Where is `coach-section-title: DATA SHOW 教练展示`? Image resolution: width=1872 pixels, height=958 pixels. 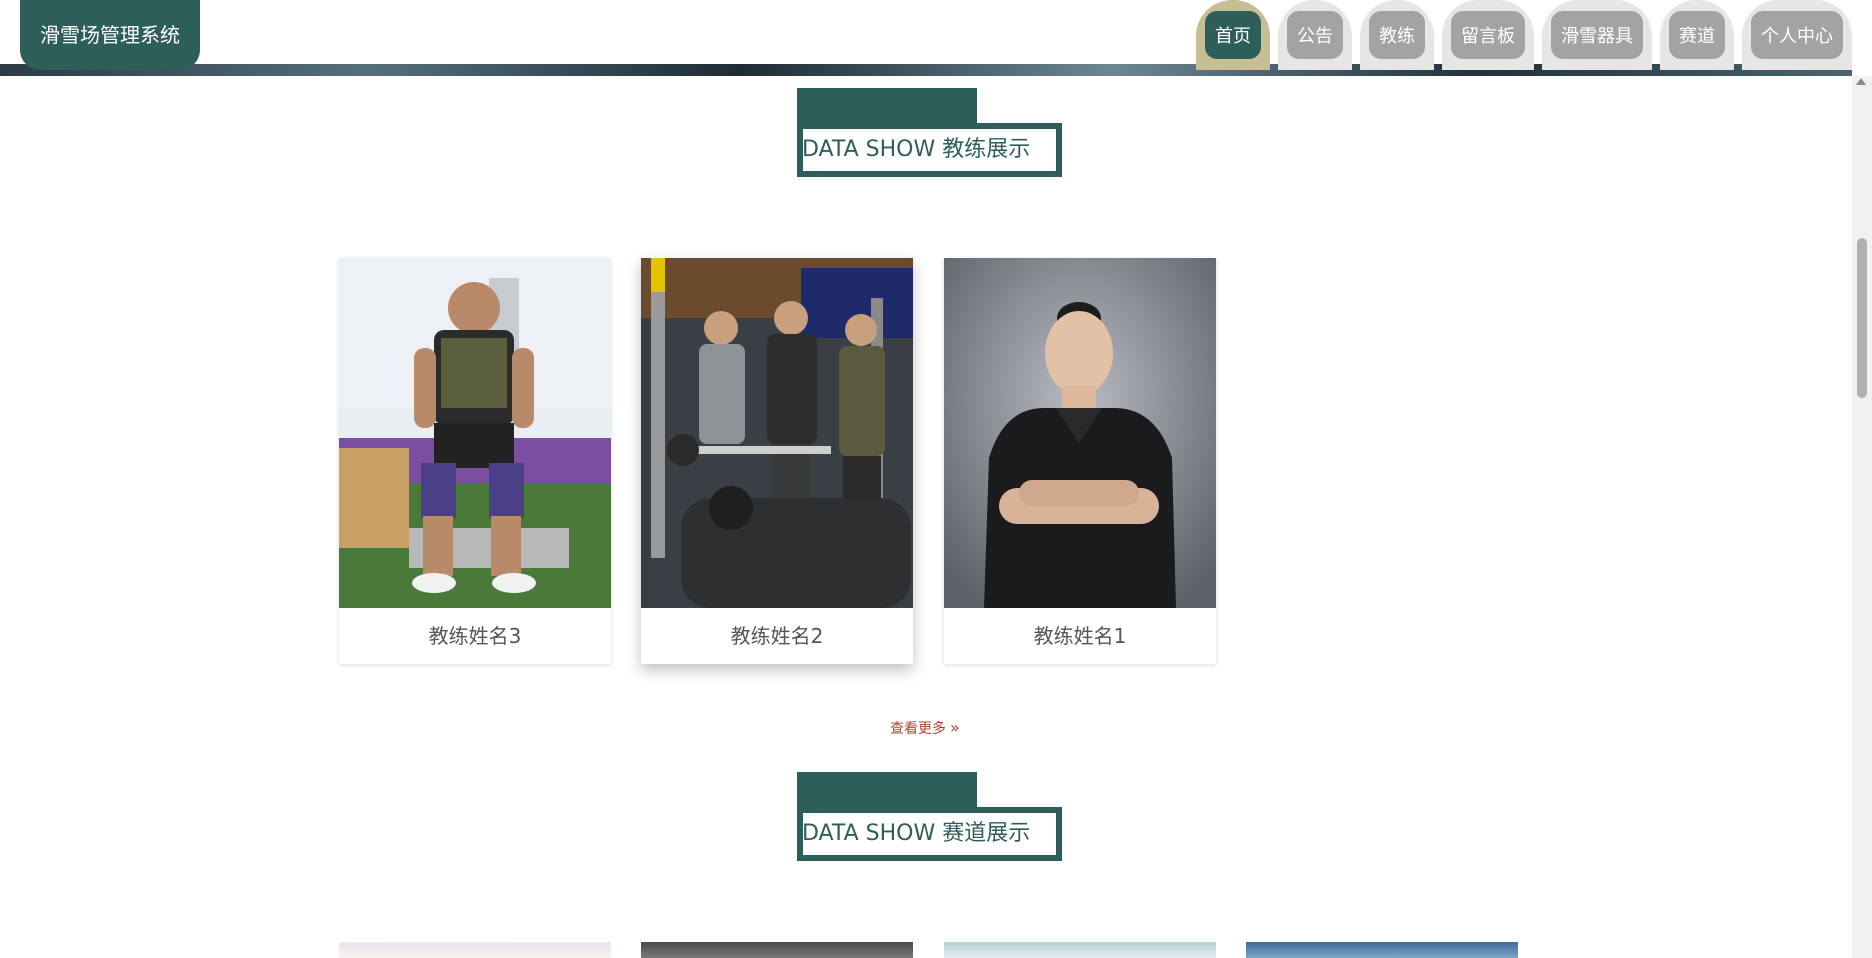
coach-section-title: DATA SHOW 教练展示 is located at coordinates (929, 133).